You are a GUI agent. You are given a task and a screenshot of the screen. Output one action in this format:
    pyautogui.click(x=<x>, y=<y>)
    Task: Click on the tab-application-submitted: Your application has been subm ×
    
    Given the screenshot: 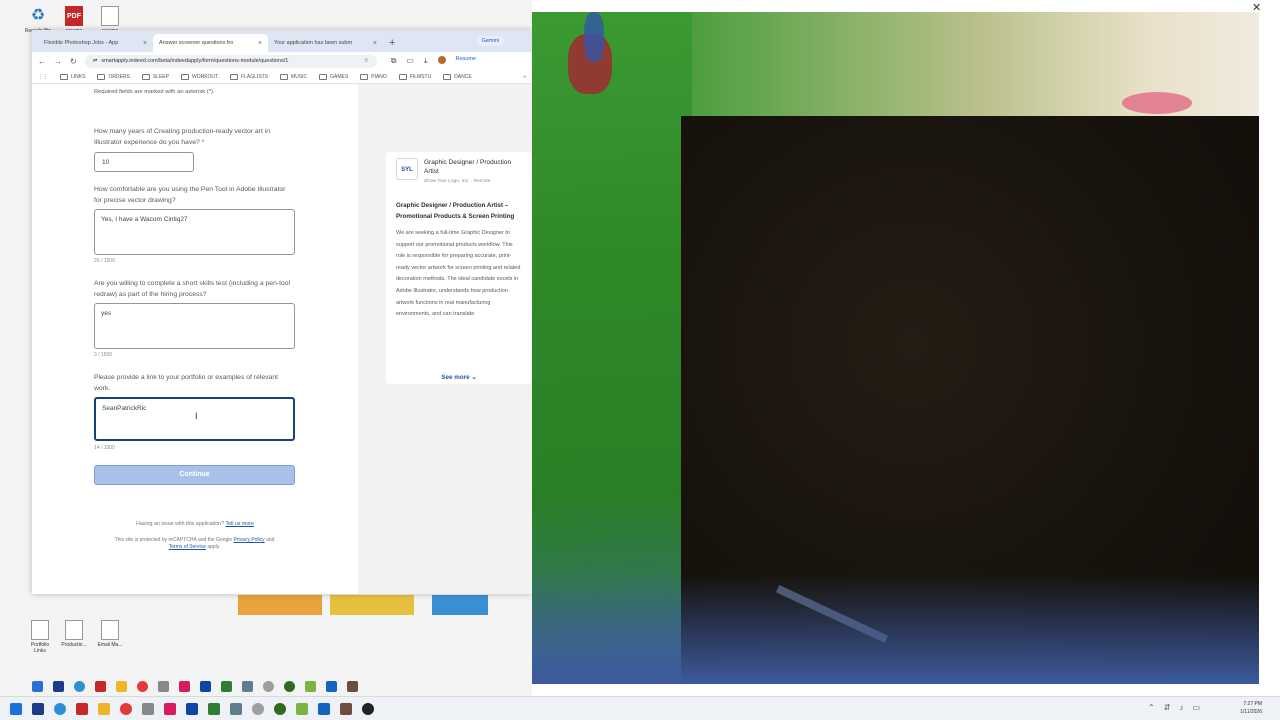 What is the action you would take?
    pyautogui.click(x=325, y=43)
    